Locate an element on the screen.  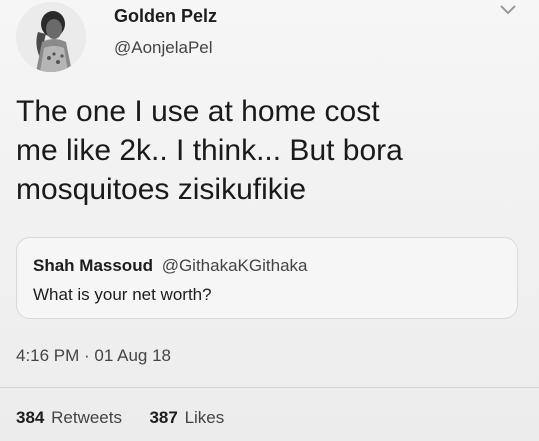
quoted-tweet-text: What is your net worth? is located at coordinates (122, 294).